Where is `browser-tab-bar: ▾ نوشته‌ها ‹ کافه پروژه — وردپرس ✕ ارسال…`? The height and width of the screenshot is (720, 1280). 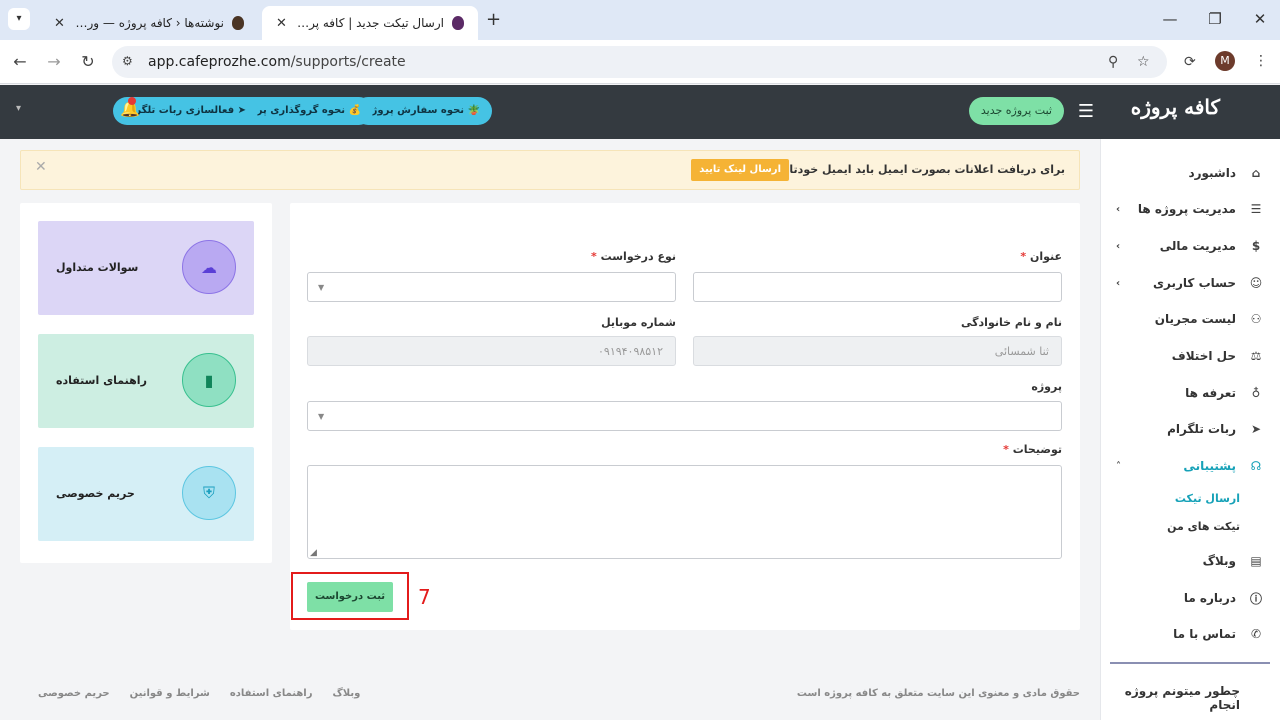 browser-tab-bar: ▾ نوشته‌ها ‹ کافه پروژه — وردپرس ✕ ارسال… is located at coordinates (640, 20).